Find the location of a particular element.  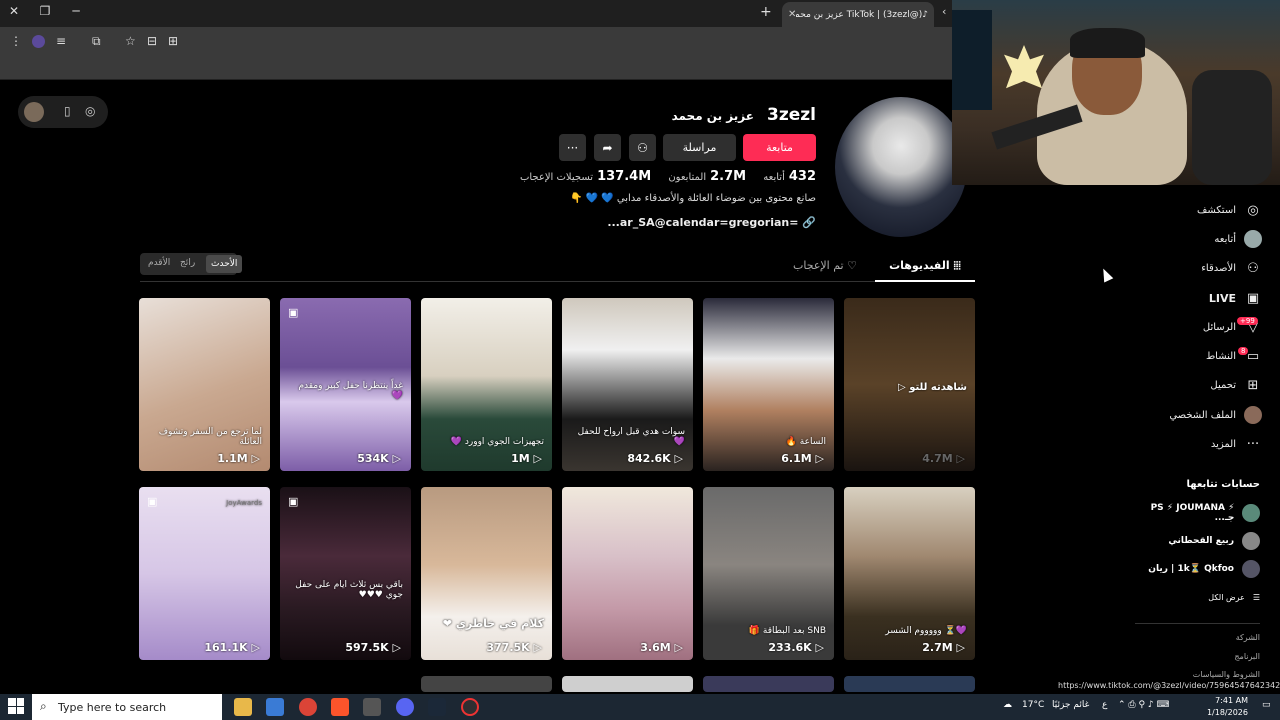

brave-icon is located at coordinates (340, 707).